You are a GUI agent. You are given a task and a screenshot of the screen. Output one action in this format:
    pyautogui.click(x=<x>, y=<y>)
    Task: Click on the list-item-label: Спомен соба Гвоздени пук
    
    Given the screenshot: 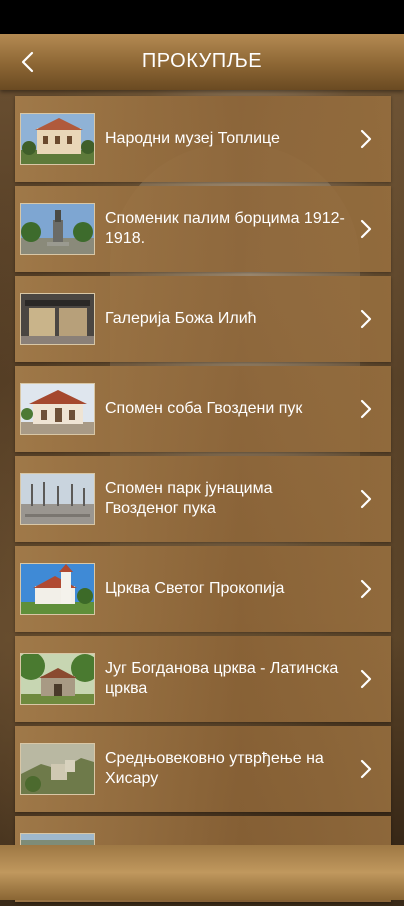 What is the action you would take?
    pyautogui.click(x=204, y=408)
    